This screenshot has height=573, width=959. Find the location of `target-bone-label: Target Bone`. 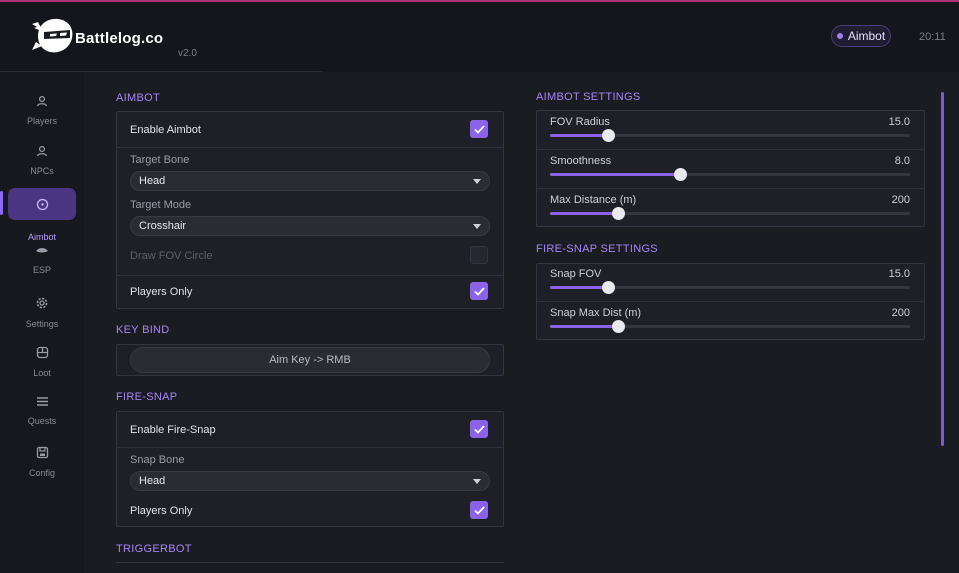

target-bone-label: Target Bone is located at coordinates (160, 160).